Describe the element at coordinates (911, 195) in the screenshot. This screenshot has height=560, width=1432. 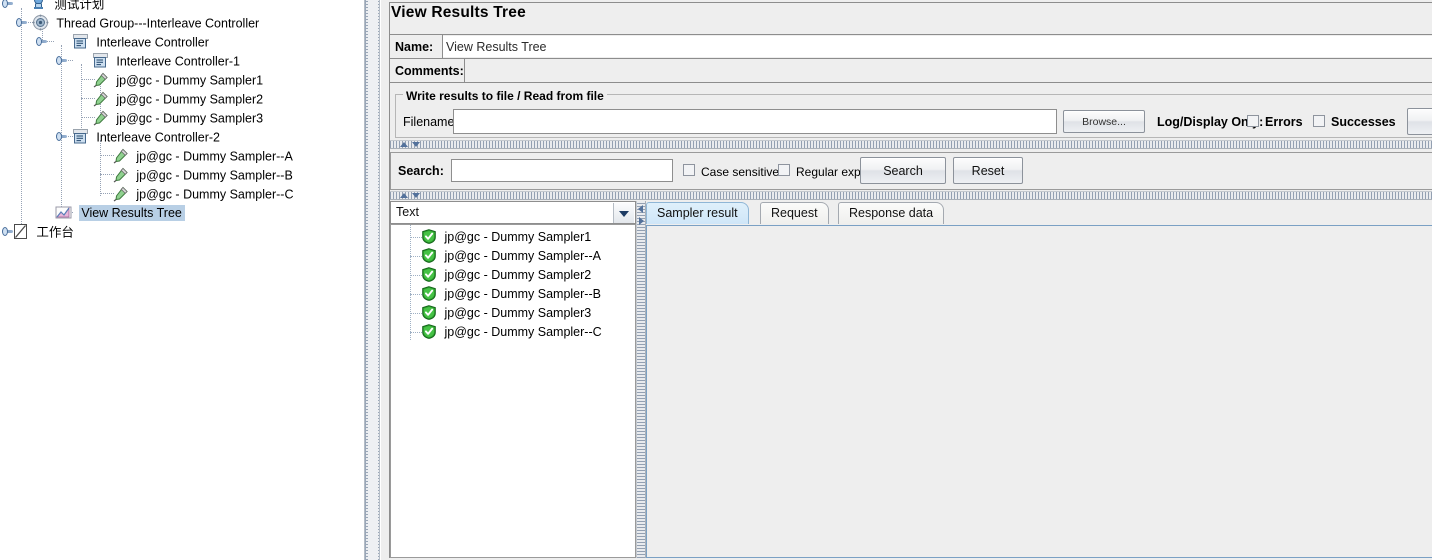
I see `horizontal-splitter-search` at that location.